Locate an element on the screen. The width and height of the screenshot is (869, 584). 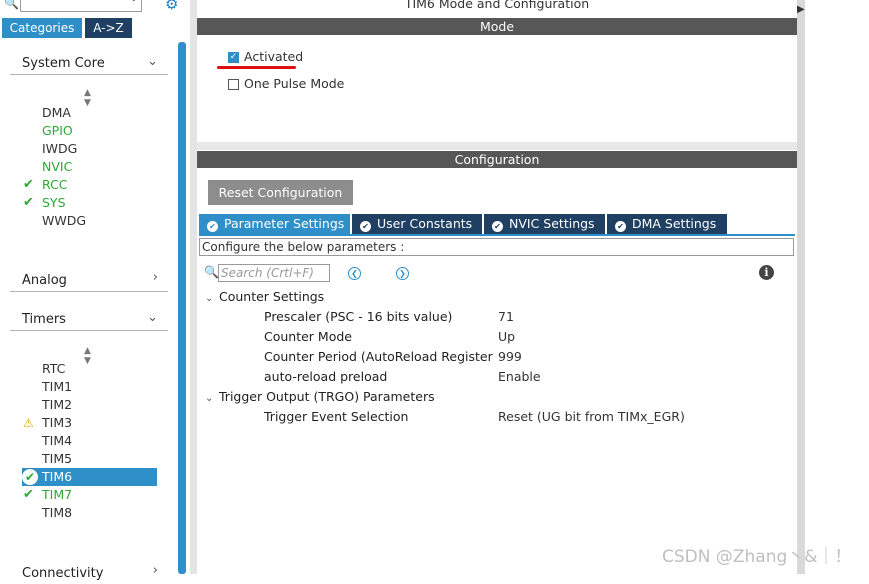
list-item-tim6: TIM6 is located at coordinates (57, 477).